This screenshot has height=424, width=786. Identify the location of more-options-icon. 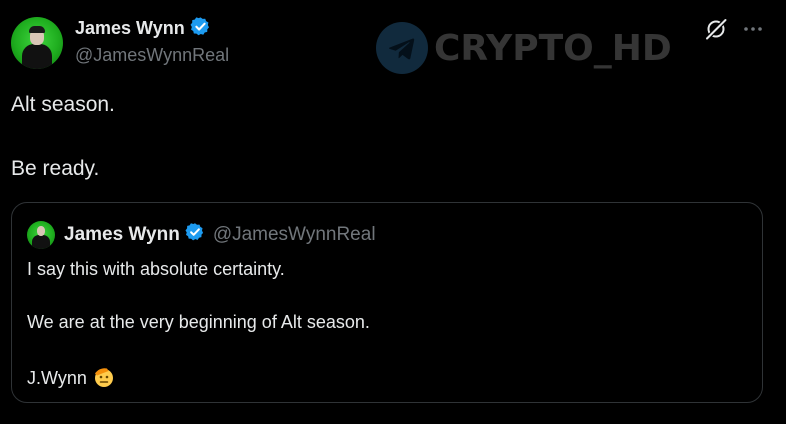
(746, 31).